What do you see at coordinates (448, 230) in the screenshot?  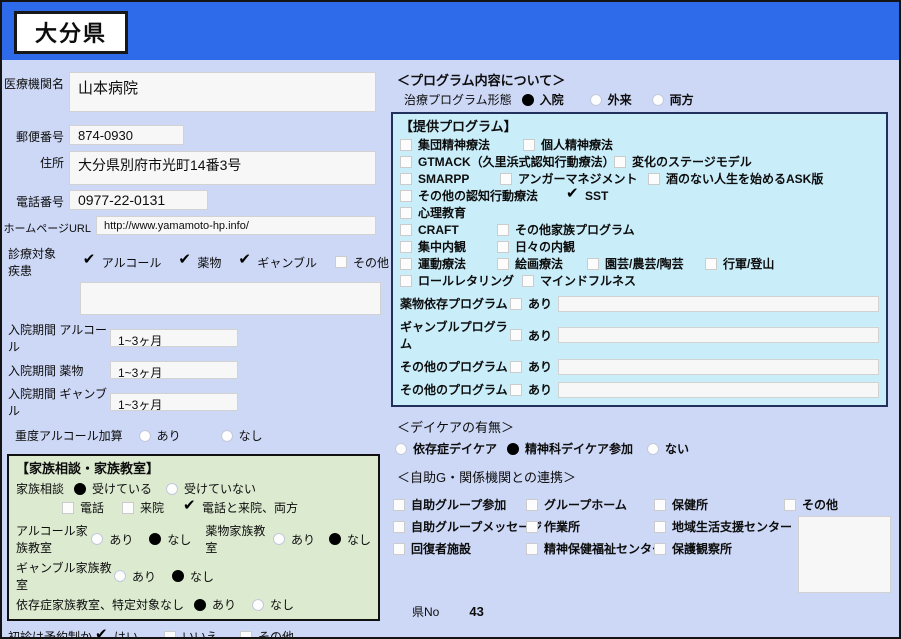 I see `program-checkbox: CRAFT` at bounding box center [448, 230].